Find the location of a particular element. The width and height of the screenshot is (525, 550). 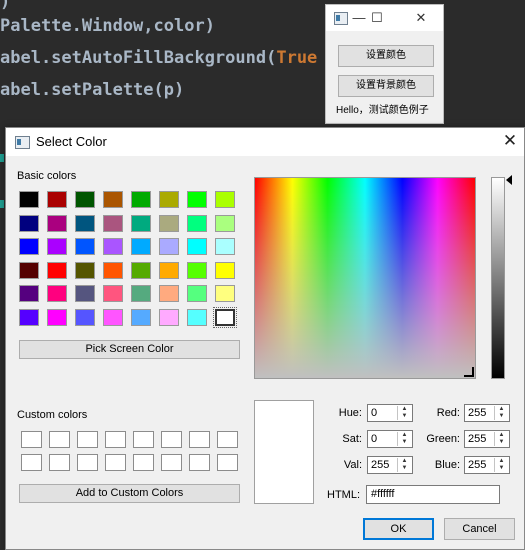

add-to-custom-colors-button: Add to Custom Colors is located at coordinates (129, 493).